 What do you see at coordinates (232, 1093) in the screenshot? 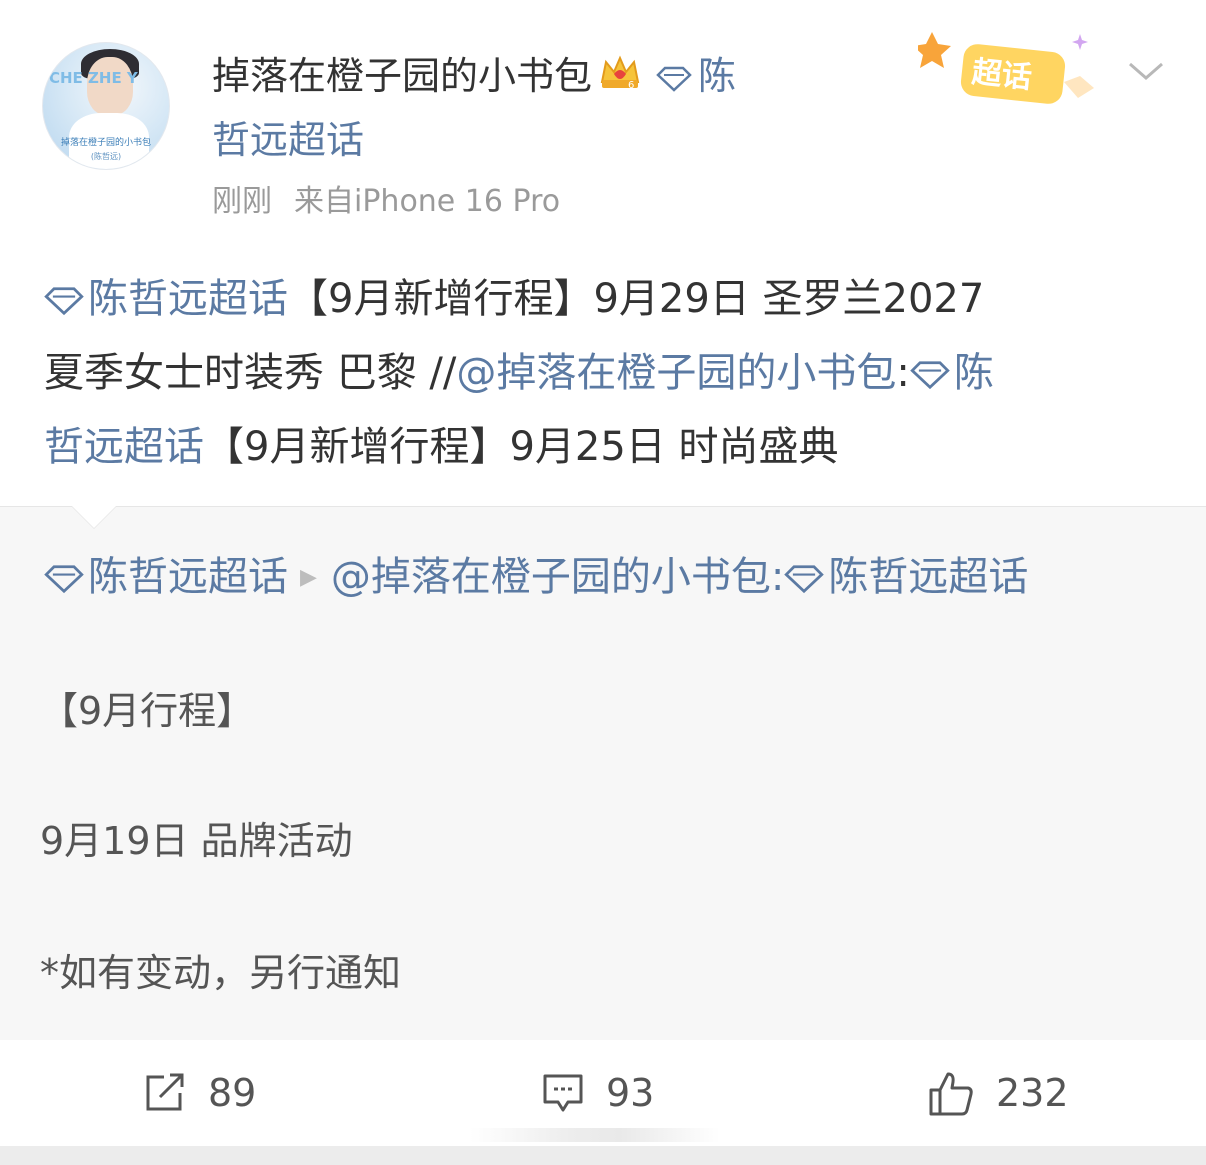
I see `repost-count: 89` at bounding box center [232, 1093].